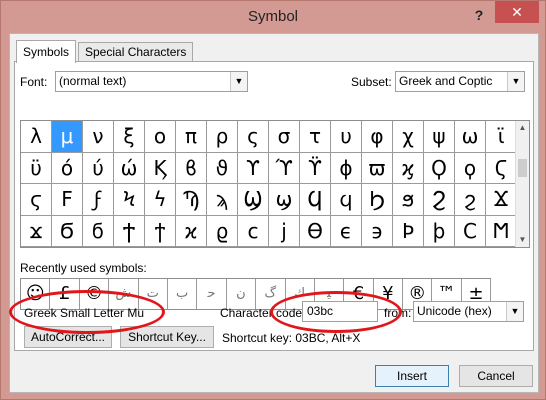  Describe the element at coordinates (439, 200) in the screenshot. I see `symbol-cell: Ϩ` at that location.